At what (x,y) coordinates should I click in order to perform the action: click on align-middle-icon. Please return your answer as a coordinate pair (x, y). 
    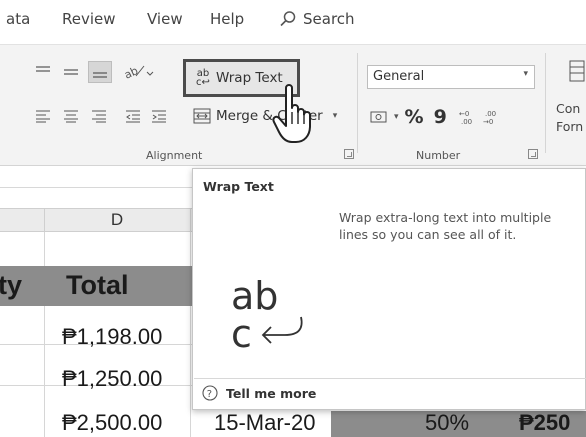
    Looking at the image, I should click on (71, 72).